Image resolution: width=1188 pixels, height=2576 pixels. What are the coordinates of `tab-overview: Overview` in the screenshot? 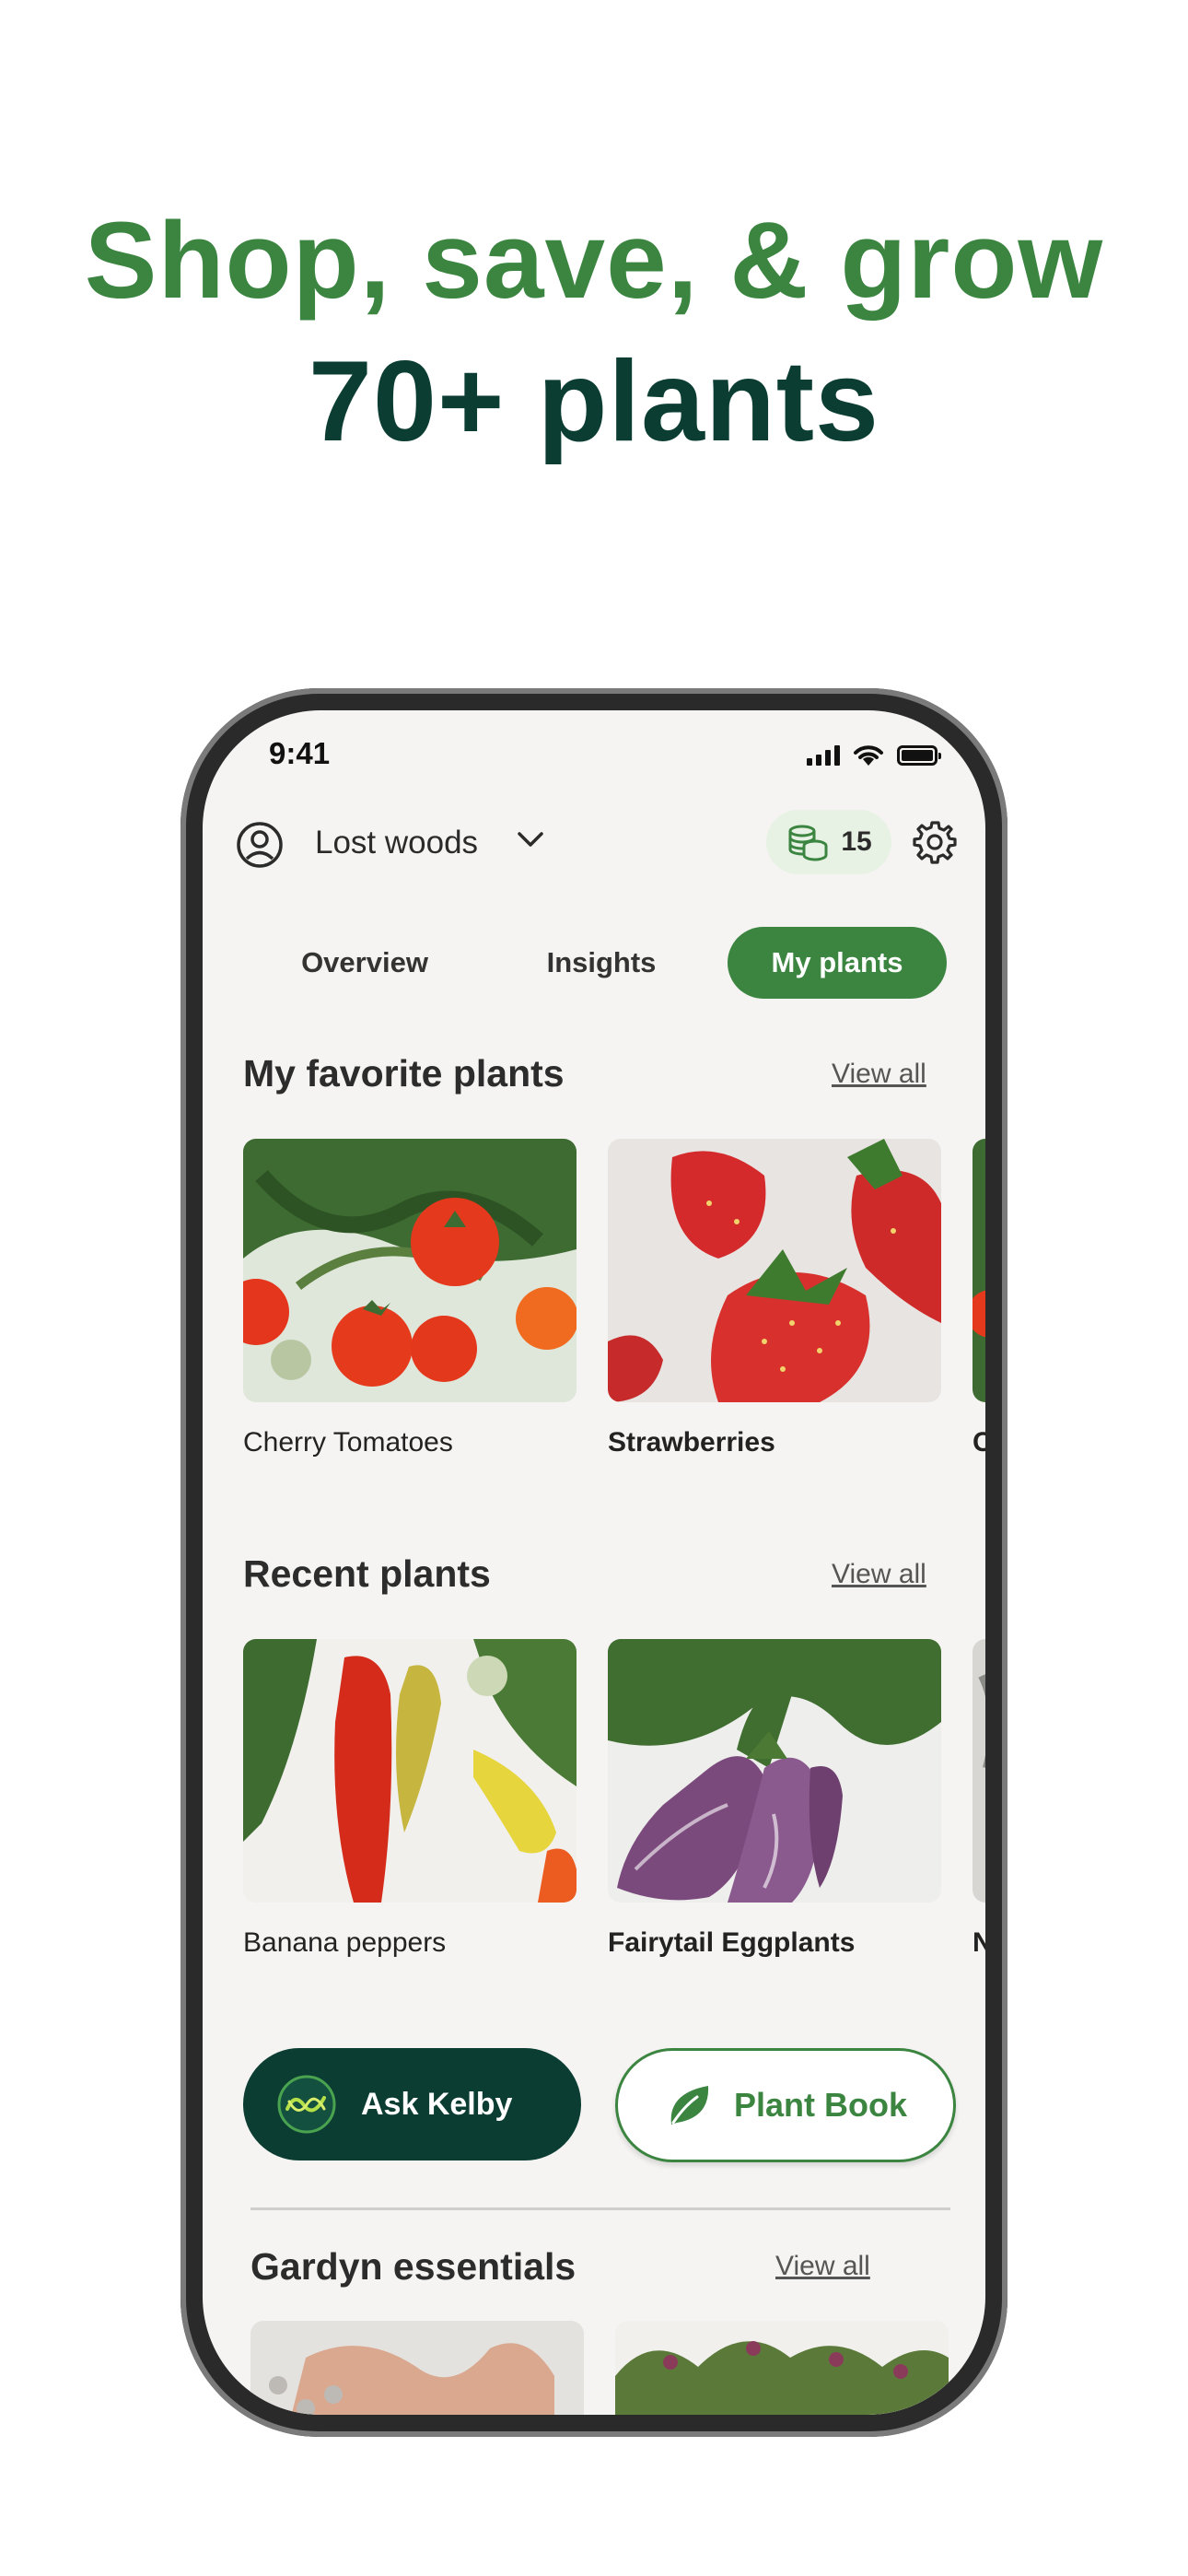 It's located at (365, 963).